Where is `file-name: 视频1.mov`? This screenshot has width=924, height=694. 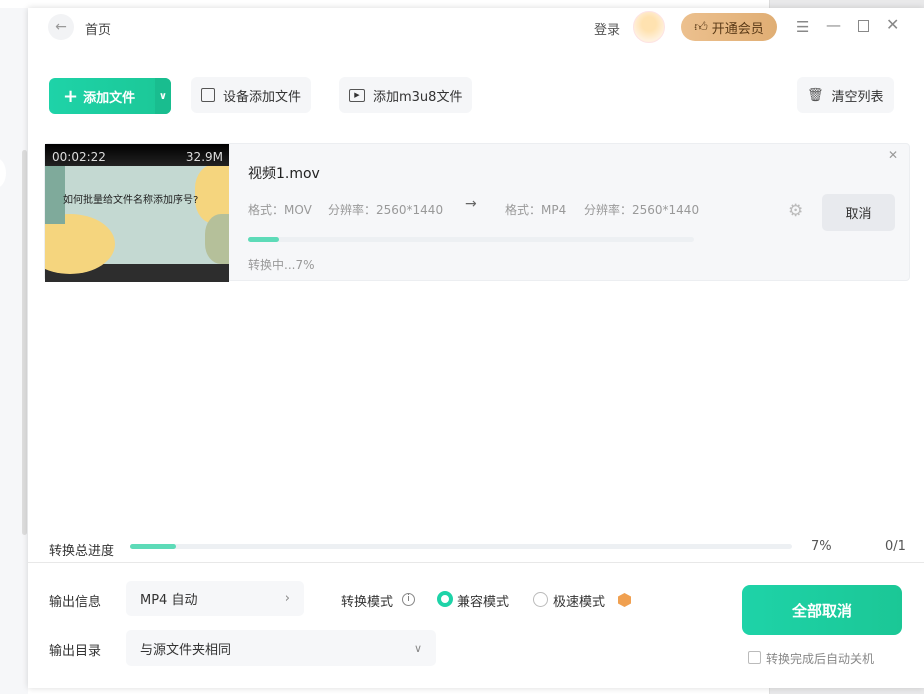 file-name: 视频1.mov is located at coordinates (284, 174).